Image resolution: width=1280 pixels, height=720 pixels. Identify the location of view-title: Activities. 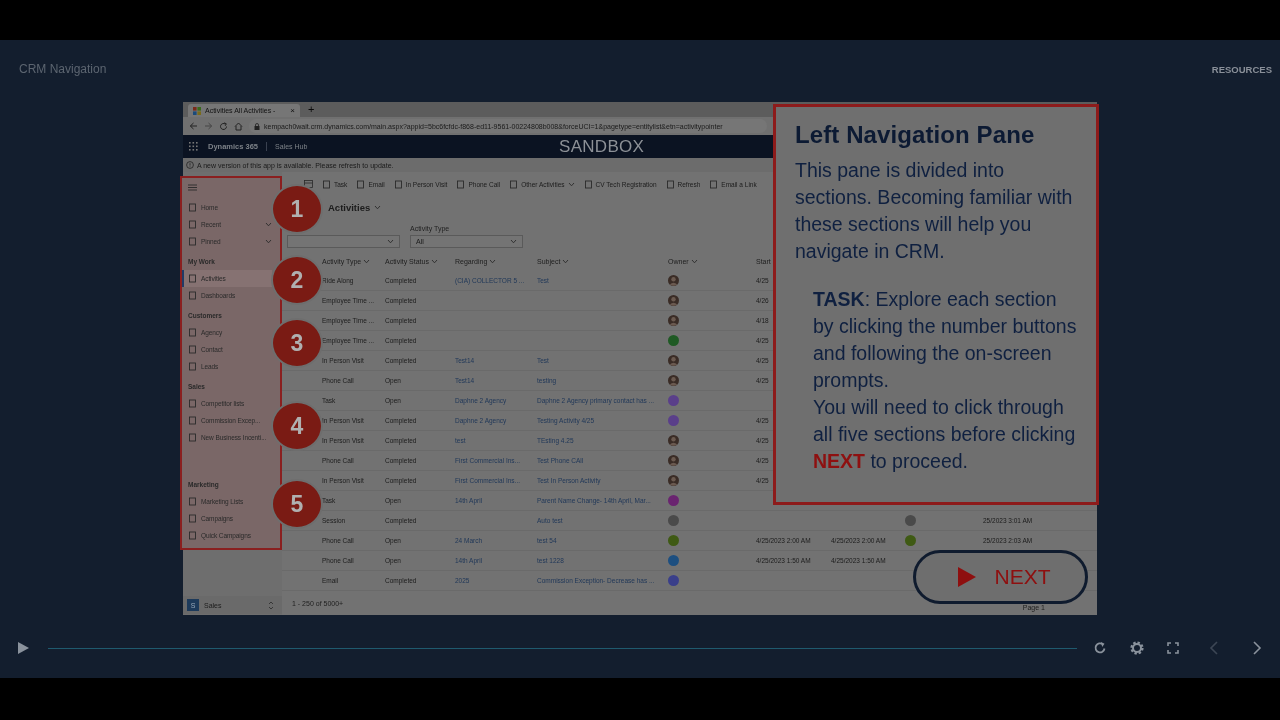
(349, 207).